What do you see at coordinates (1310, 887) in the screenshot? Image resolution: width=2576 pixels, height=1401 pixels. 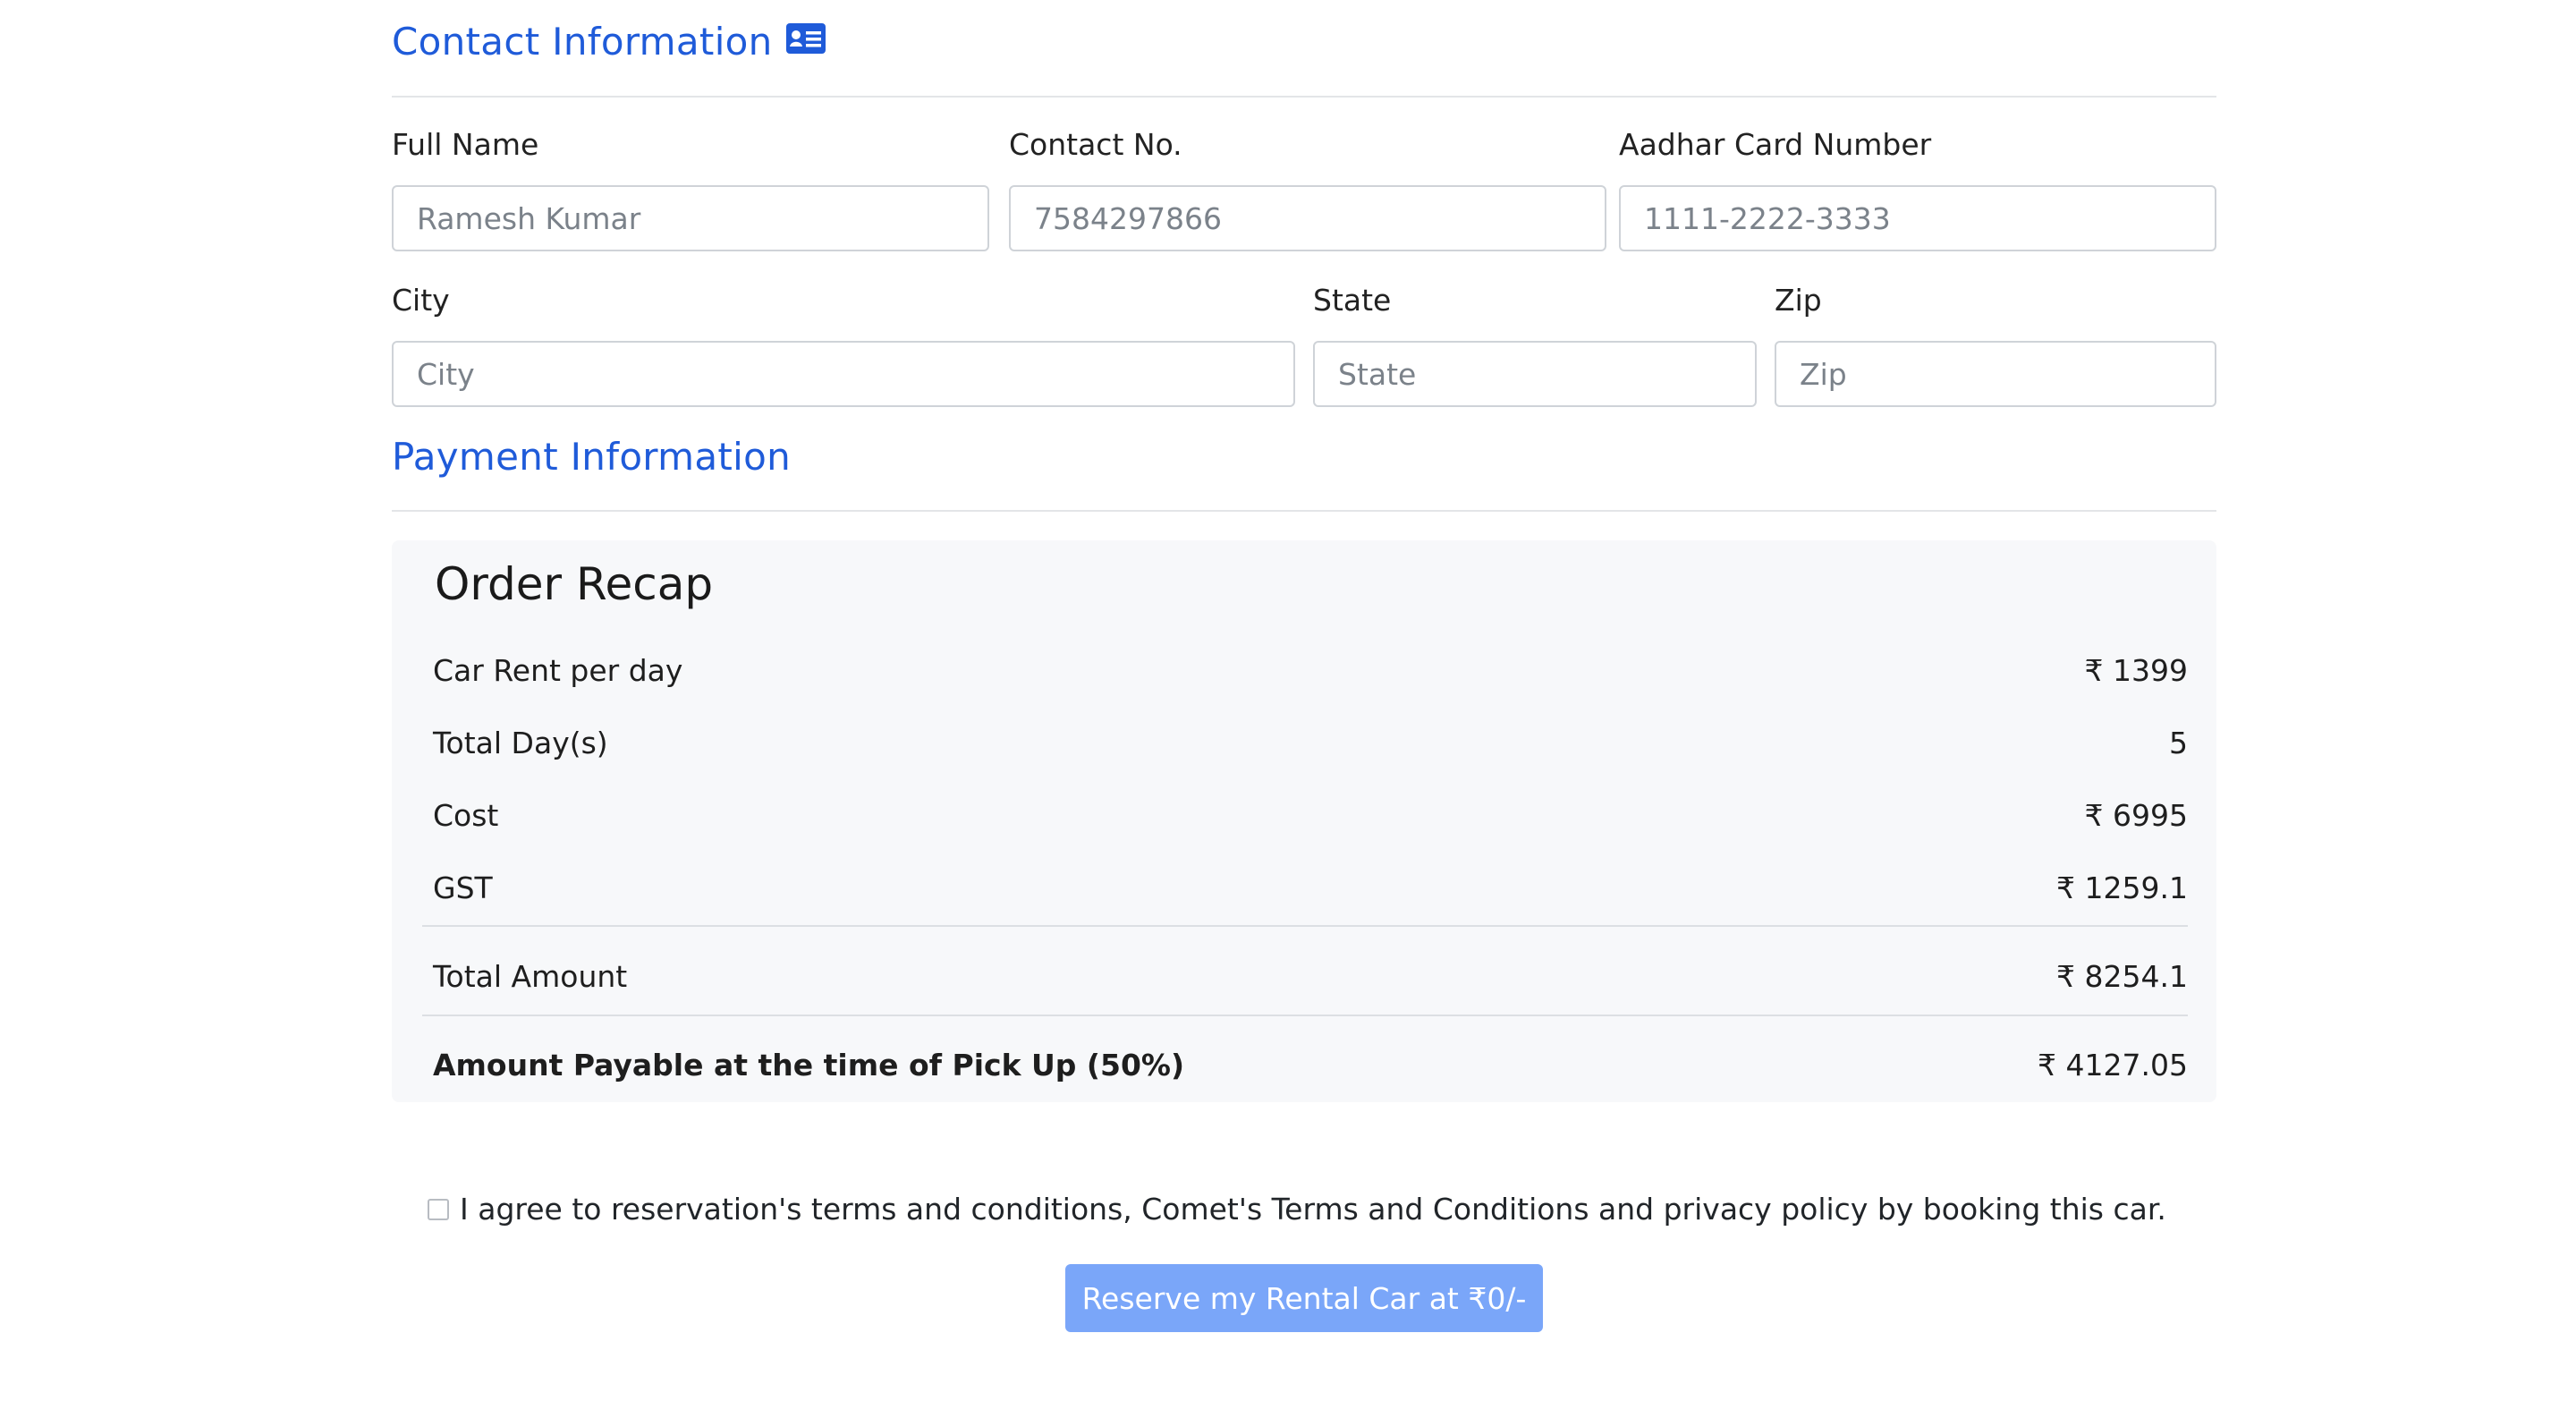 I see `recap-row-gst: GST ₹ 1259.1` at bounding box center [1310, 887].